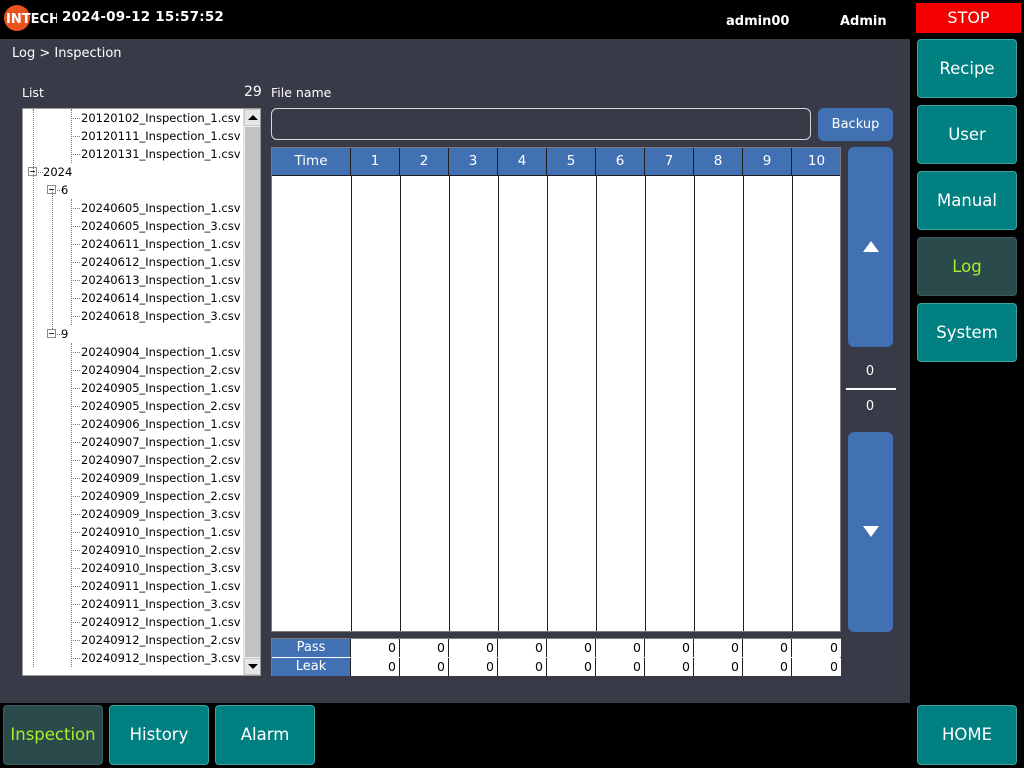  What do you see at coordinates (718, 161) in the screenshot?
I see `column-header-8: 8` at bounding box center [718, 161].